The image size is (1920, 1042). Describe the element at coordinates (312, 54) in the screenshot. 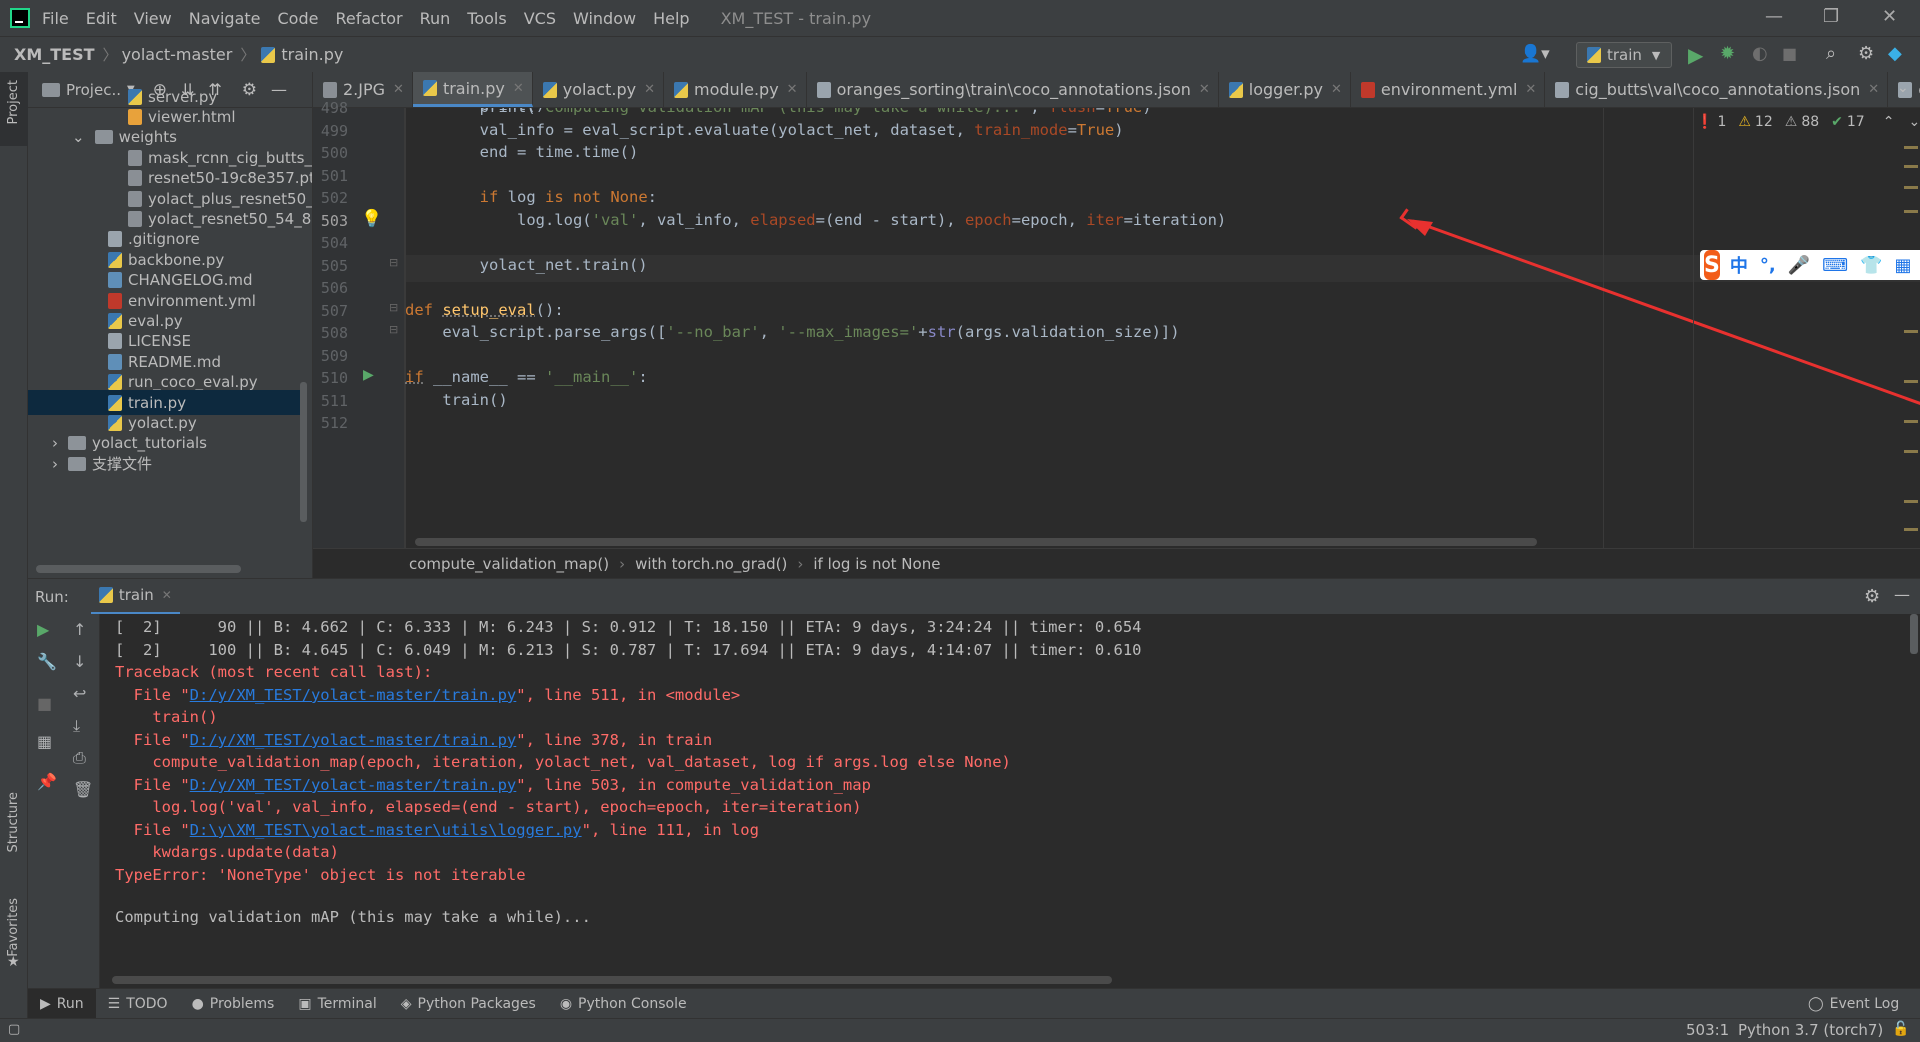

I see `breadcrumb-file: train.py` at that location.